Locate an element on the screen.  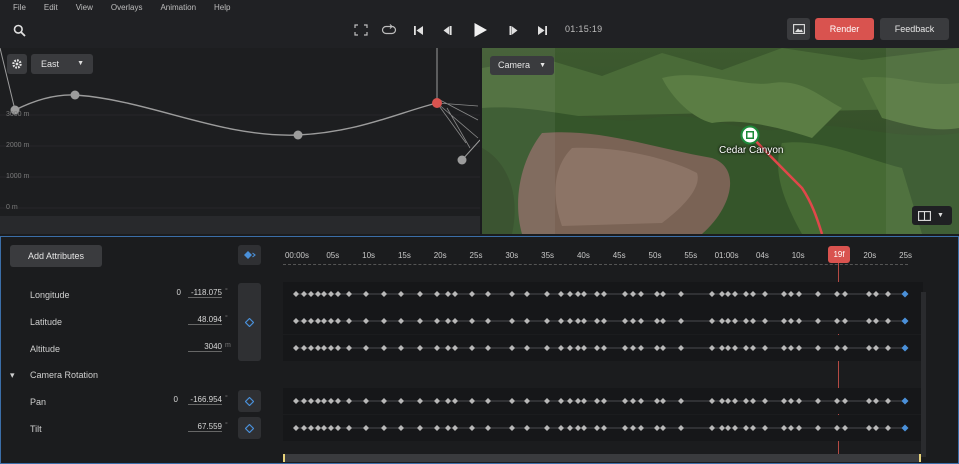
camera-rotation-expand-icon: ▾ is located at coordinates (12, 375).